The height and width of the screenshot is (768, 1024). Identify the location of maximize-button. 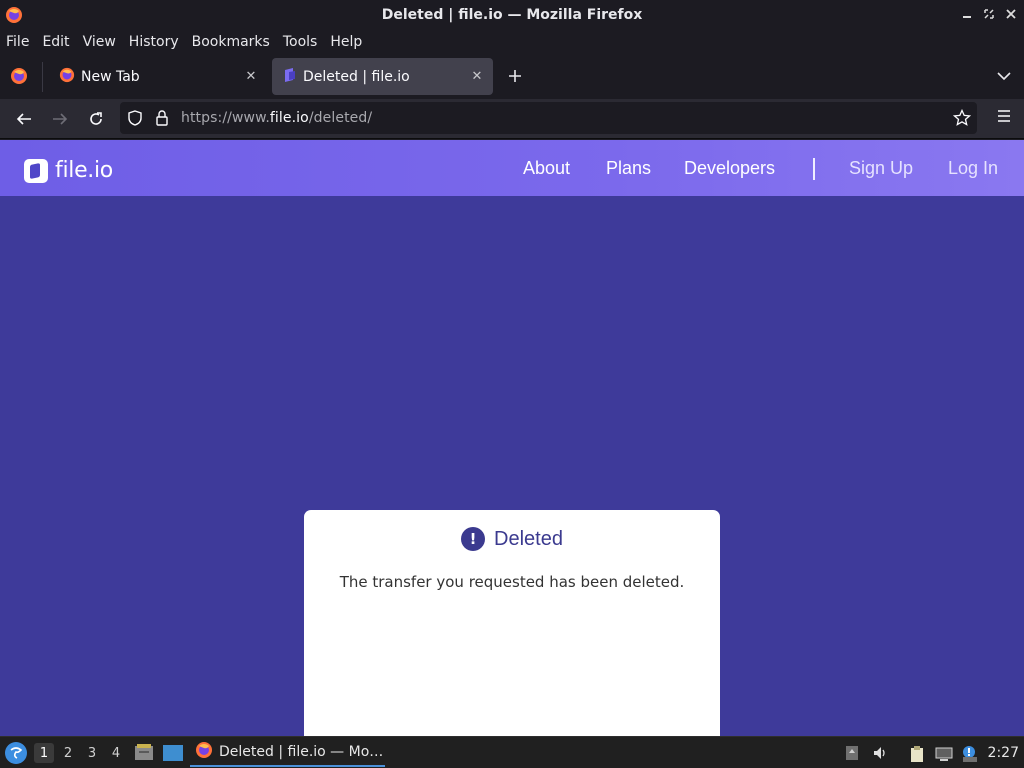
(989, 14).